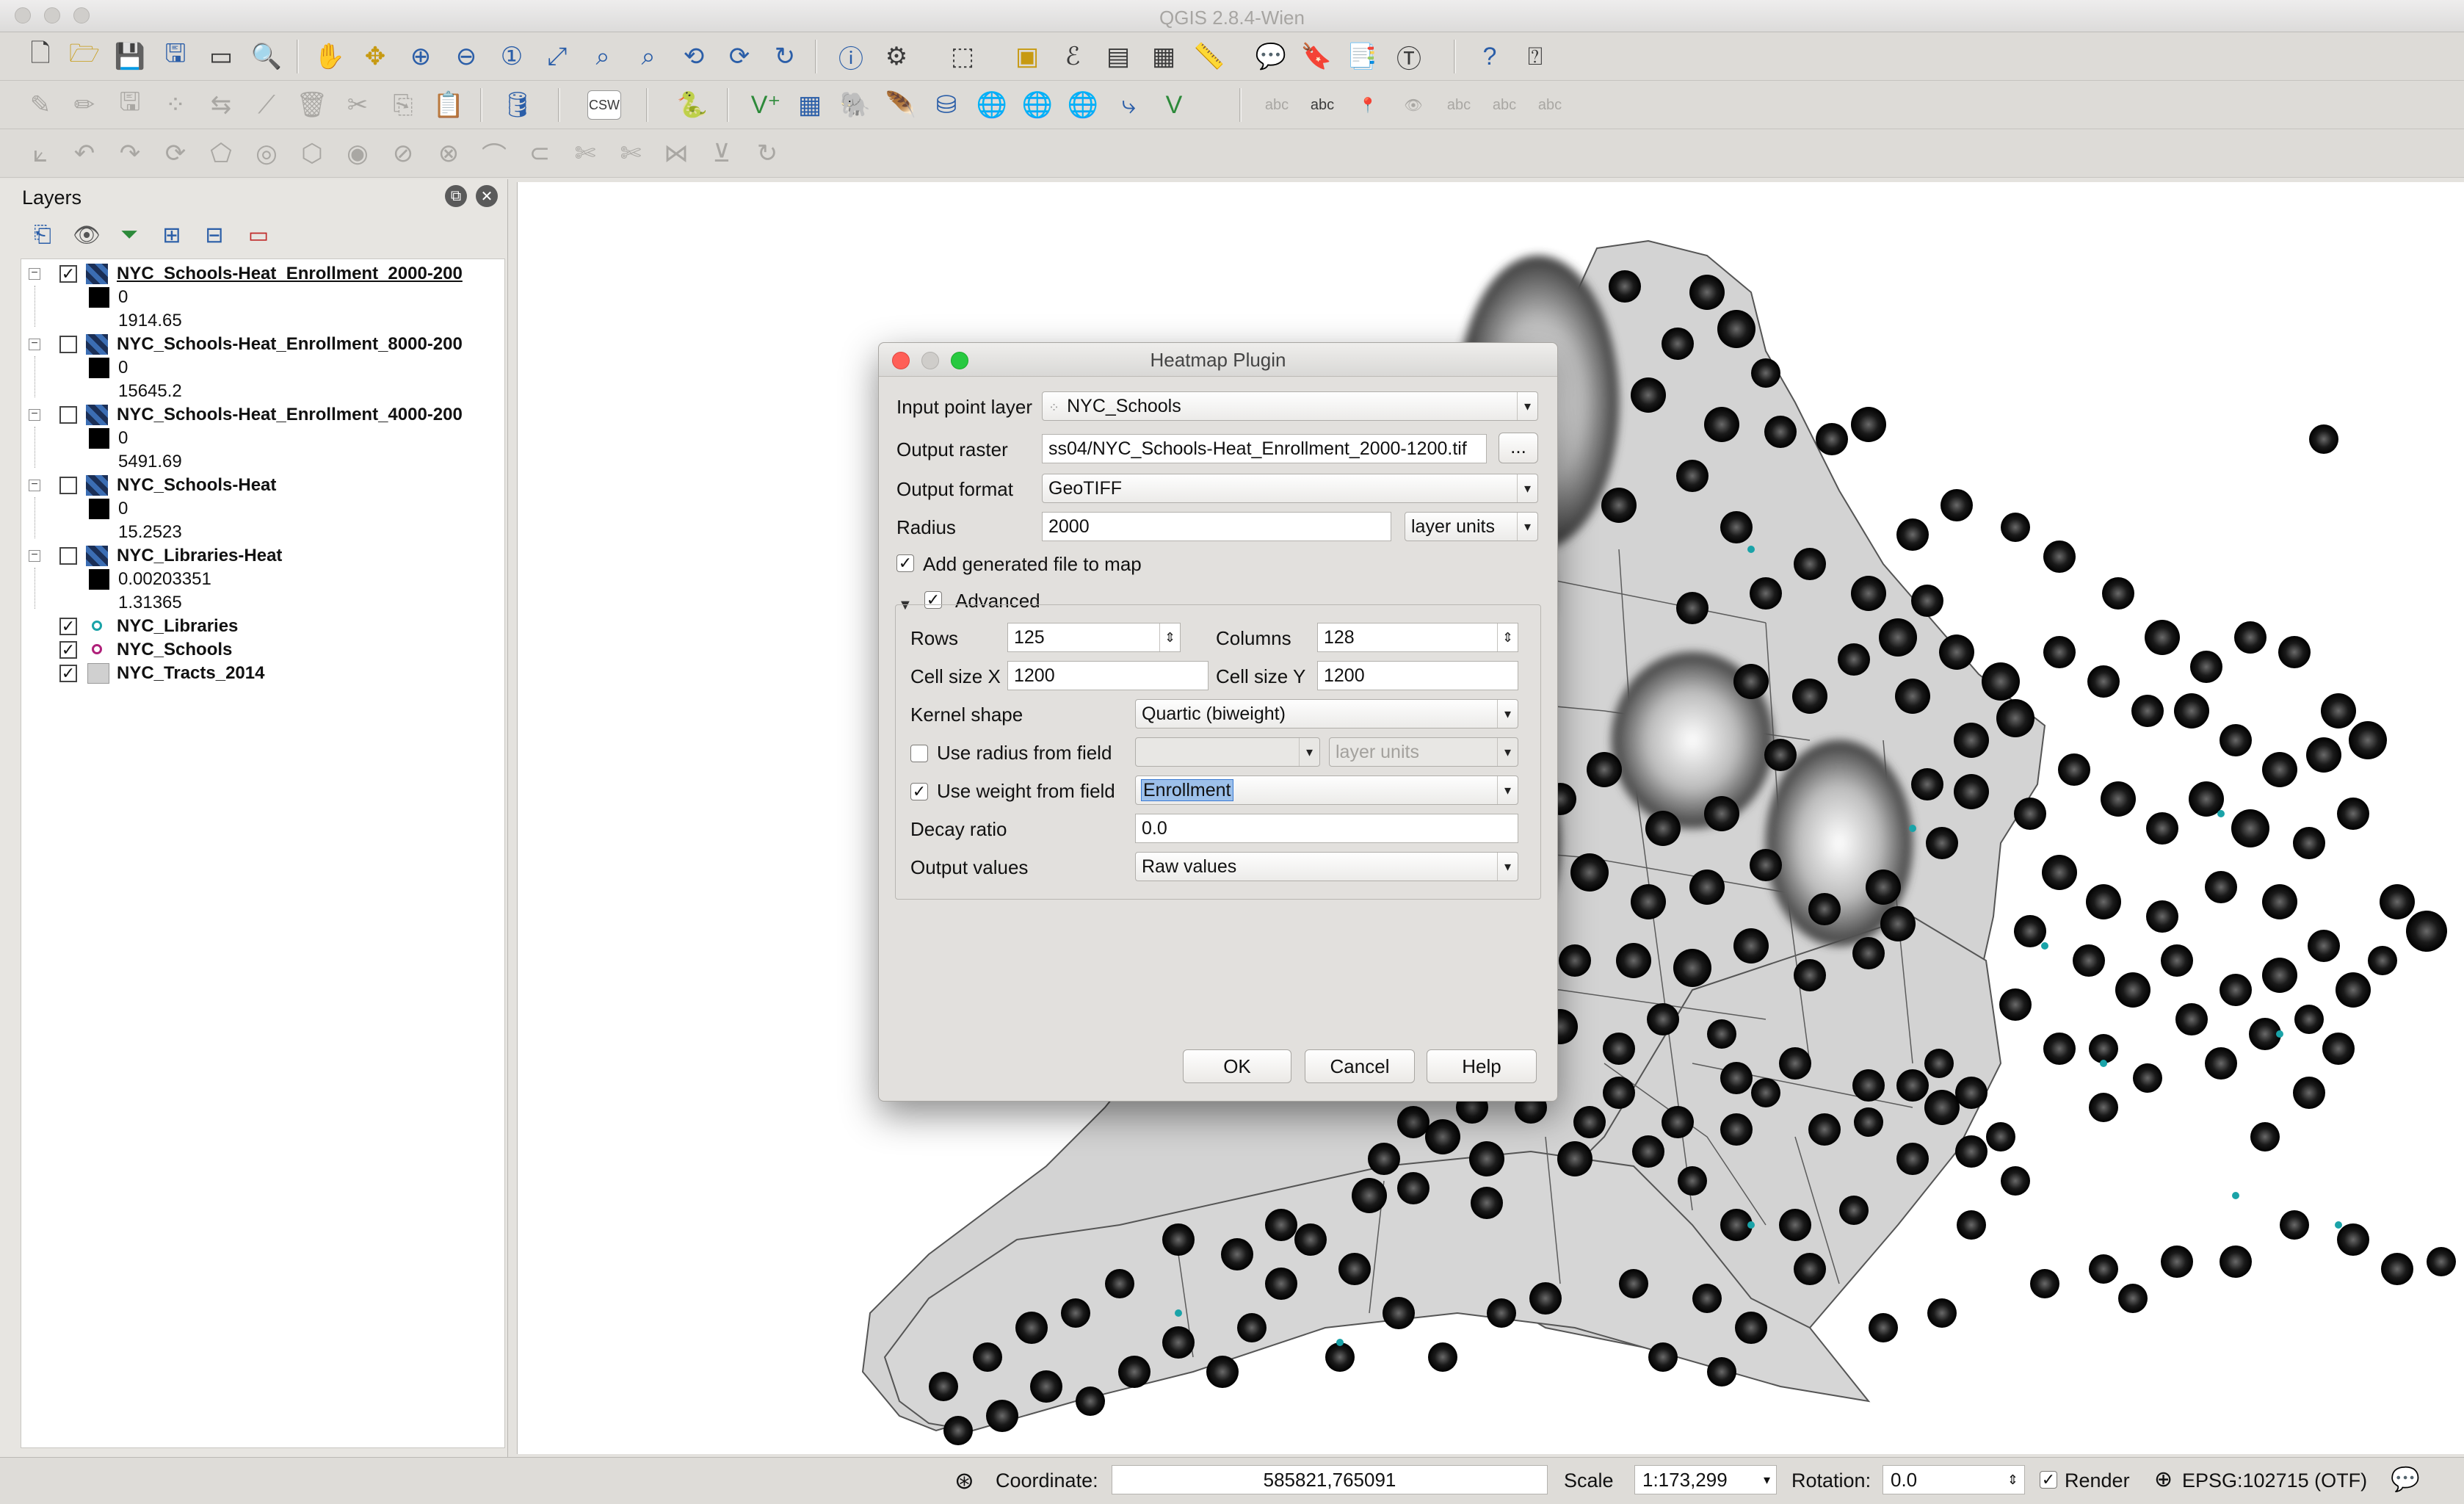 The width and height of the screenshot is (2464, 1504). I want to click on add-to-map-checkbox: ✓, so click(905, 563).